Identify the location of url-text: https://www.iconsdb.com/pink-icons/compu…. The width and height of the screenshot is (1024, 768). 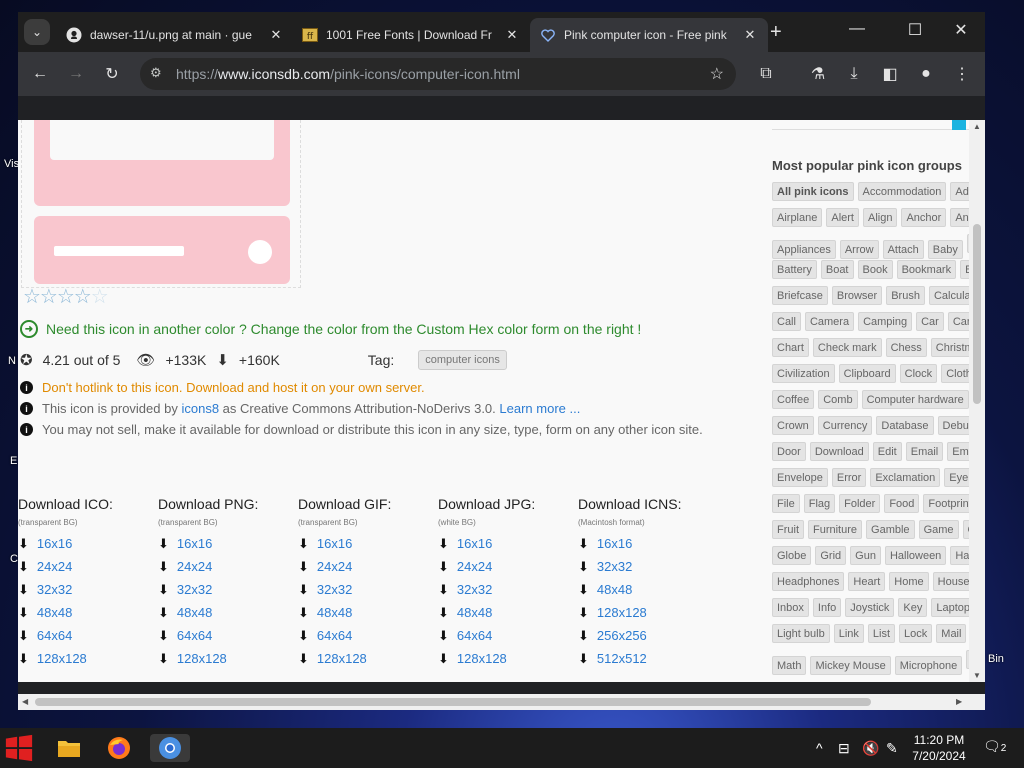
(348, 74).